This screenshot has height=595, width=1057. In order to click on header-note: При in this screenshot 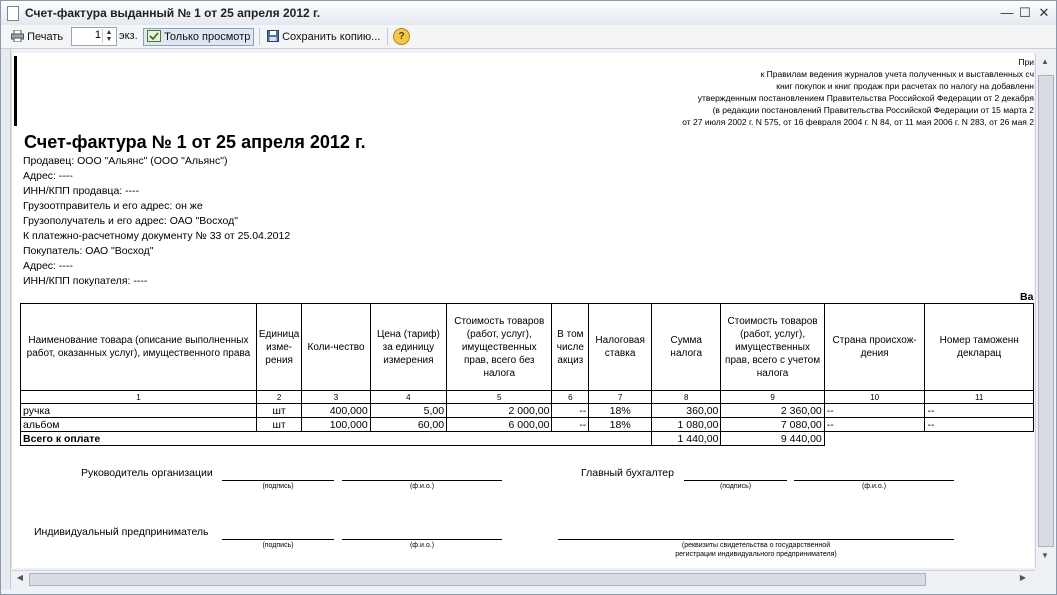, I will do `click(1026, 62)`.